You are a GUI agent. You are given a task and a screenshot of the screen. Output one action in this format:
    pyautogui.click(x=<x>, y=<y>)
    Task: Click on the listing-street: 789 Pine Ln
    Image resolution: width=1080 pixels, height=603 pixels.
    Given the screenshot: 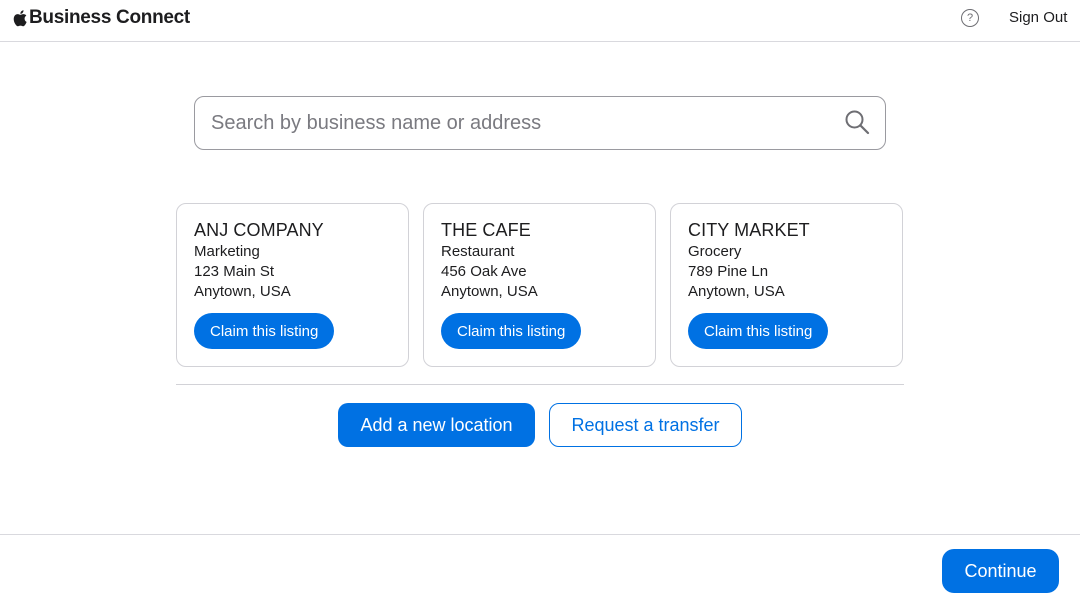 What is the action you would take?
    pyautogui.click(x=728, y=271)
    